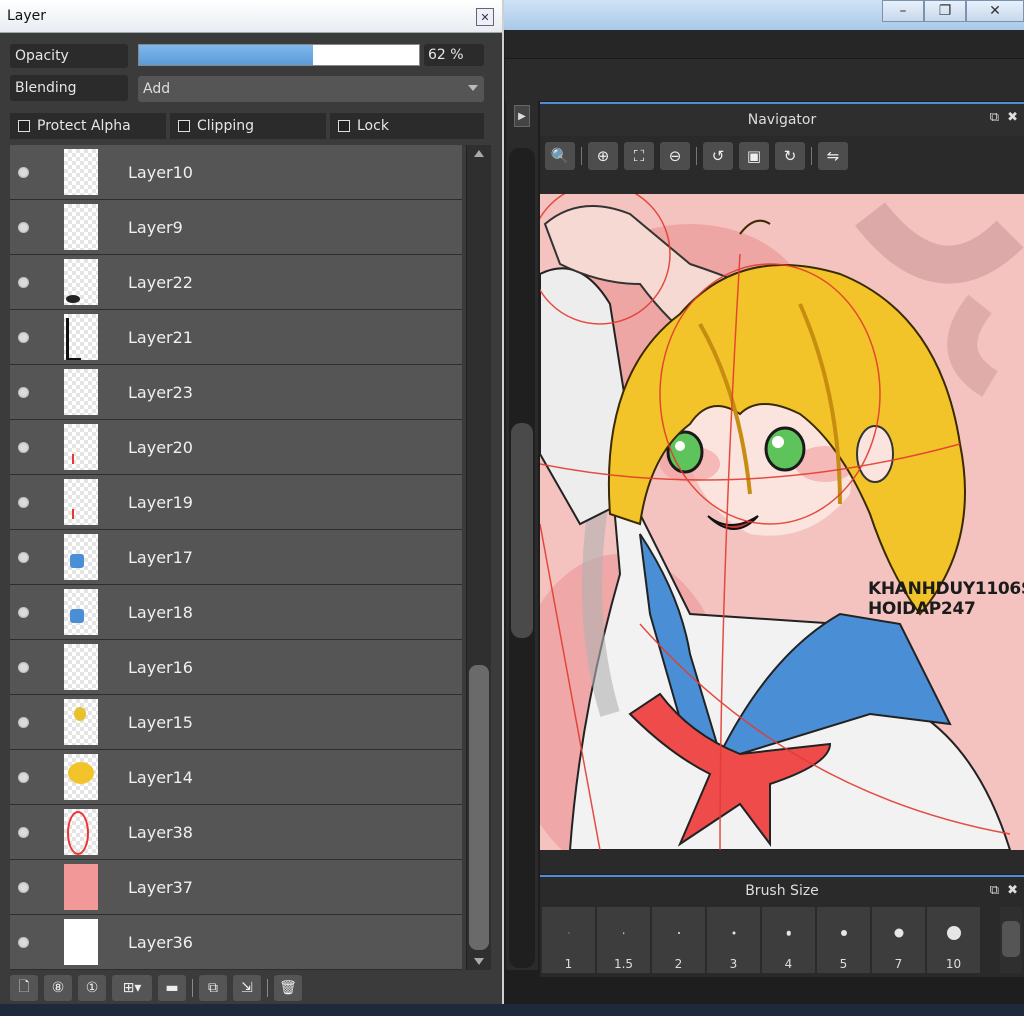 The width and height of the screenshot is (1024, 1016). Describe the element at coordinates (236, 887) in the screenshot. I see `layer-row: Layer37` at that location.